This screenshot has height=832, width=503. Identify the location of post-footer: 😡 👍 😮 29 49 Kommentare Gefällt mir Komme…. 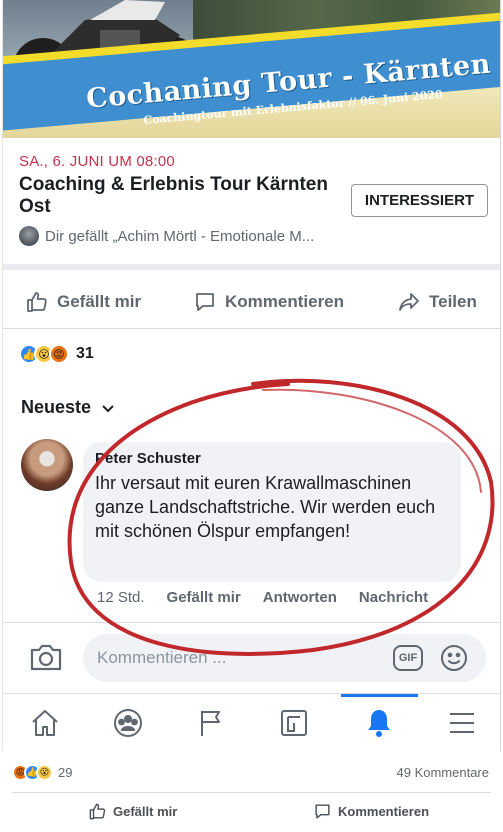
(251, 791).